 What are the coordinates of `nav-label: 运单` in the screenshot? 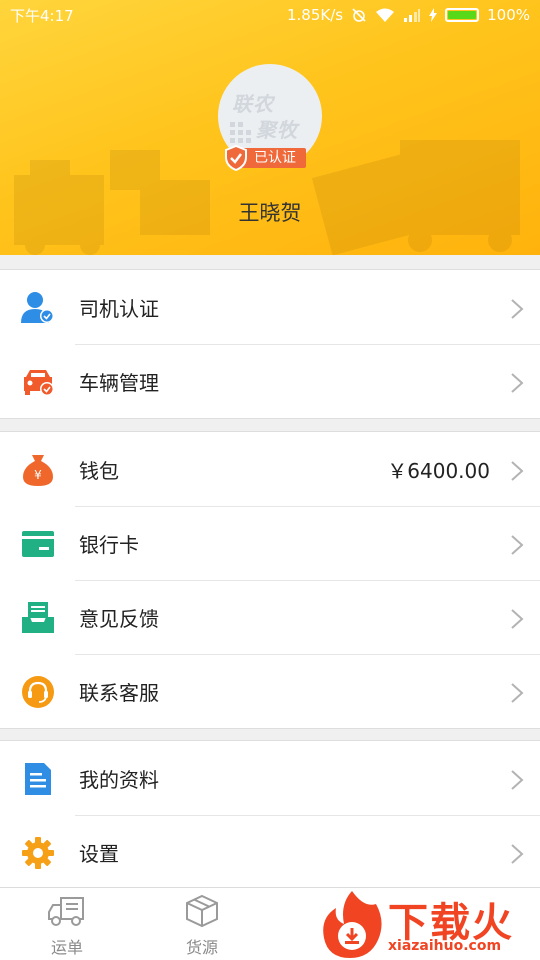 It's located at (66, 947).